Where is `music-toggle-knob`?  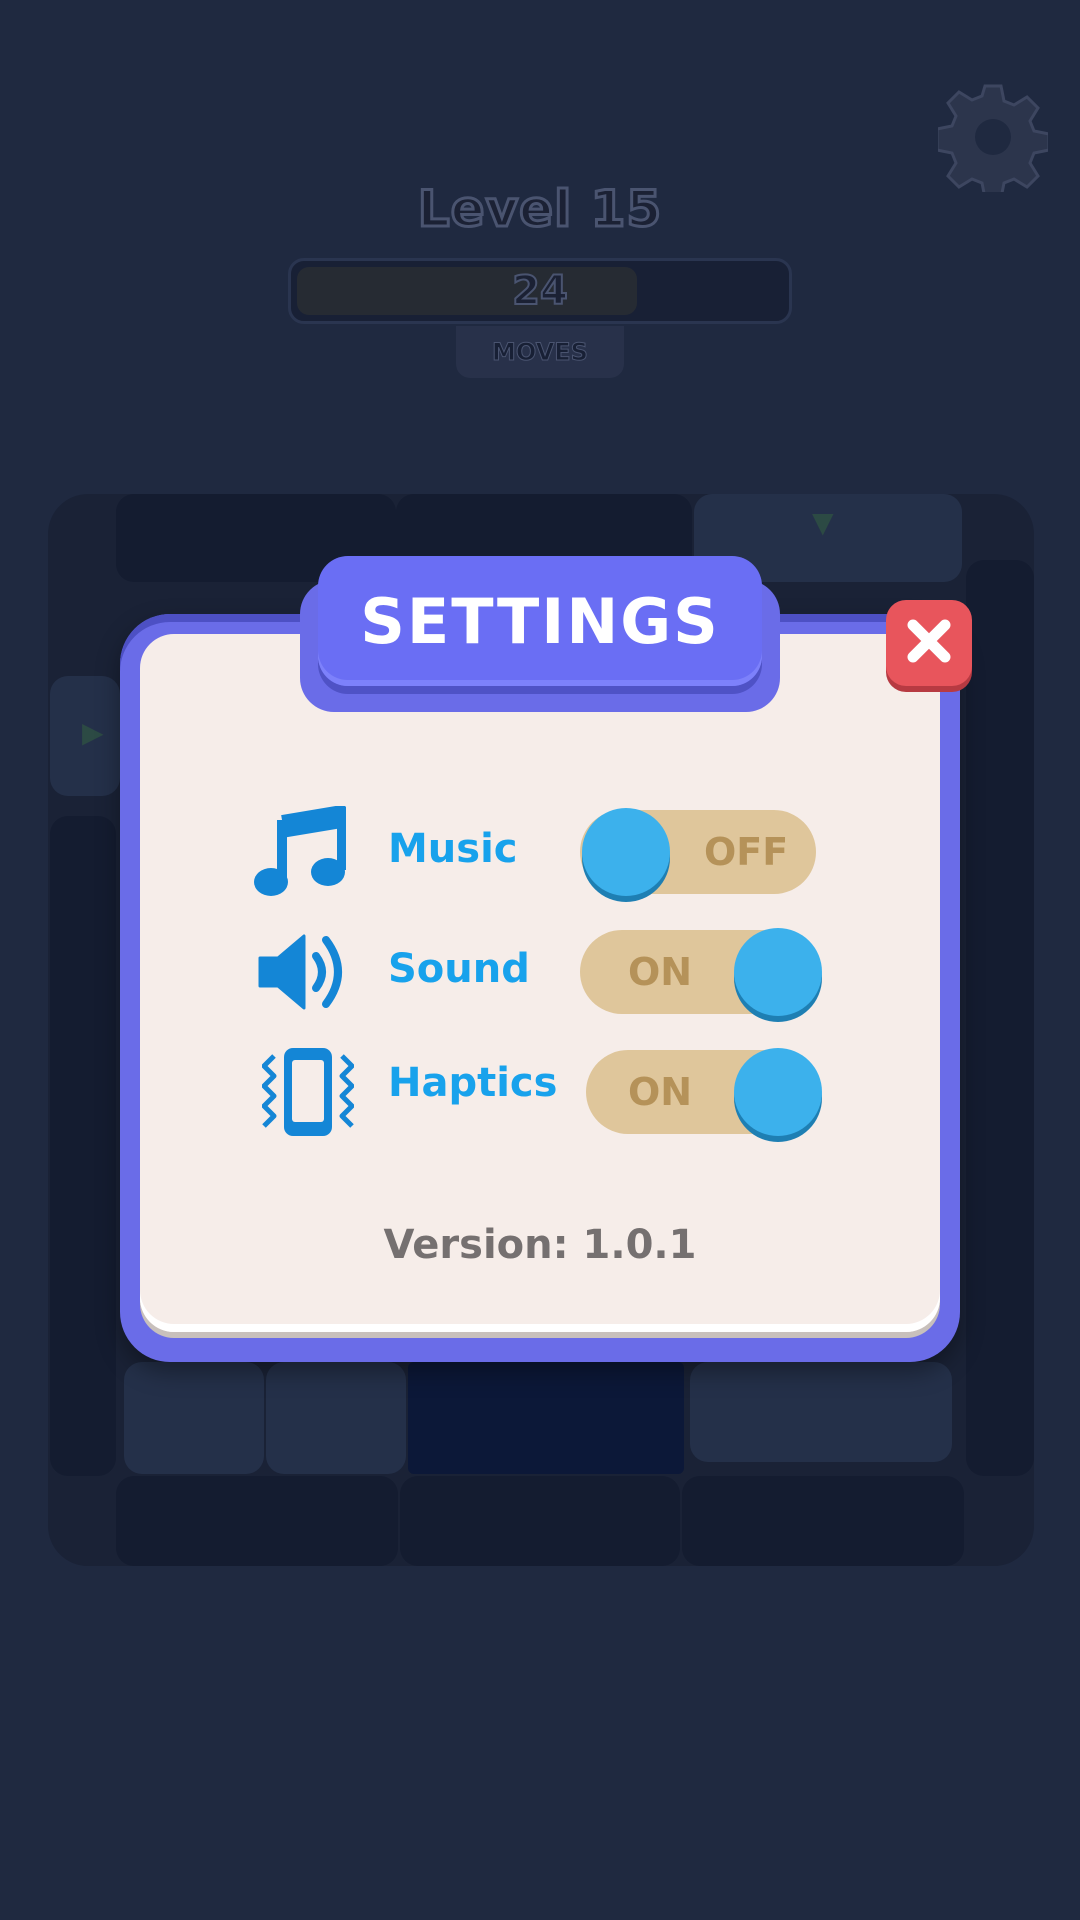 music-toggle-knob is located at coordinates (626, 852).